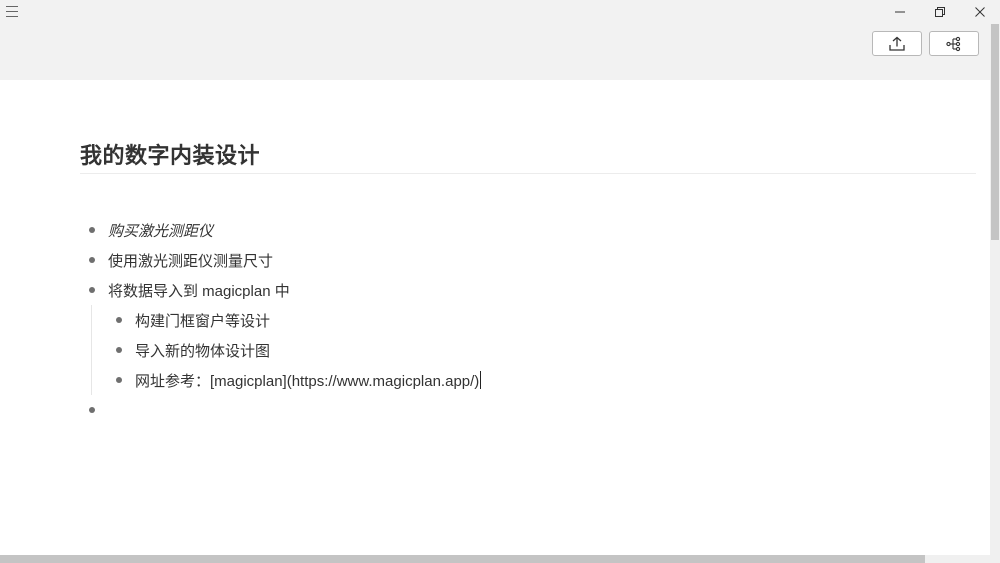 This screenshot has width=1000, height=563. I want to click on outline-node-text: 购买激光测距仪, so click(160, 230).